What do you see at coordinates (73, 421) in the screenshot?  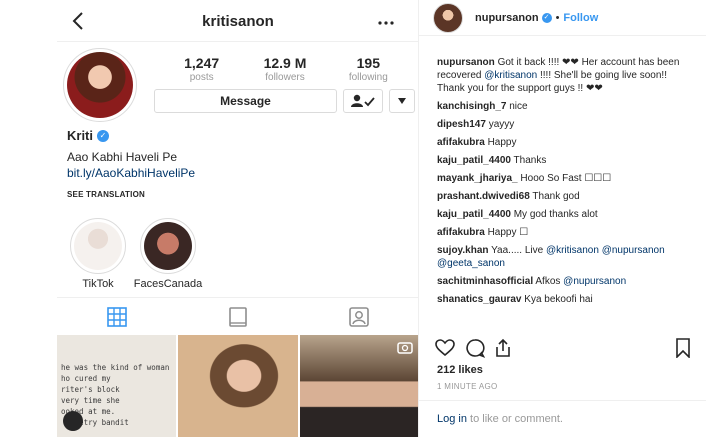 I see `tagged-user-icon` at bounding box center [73, 421].